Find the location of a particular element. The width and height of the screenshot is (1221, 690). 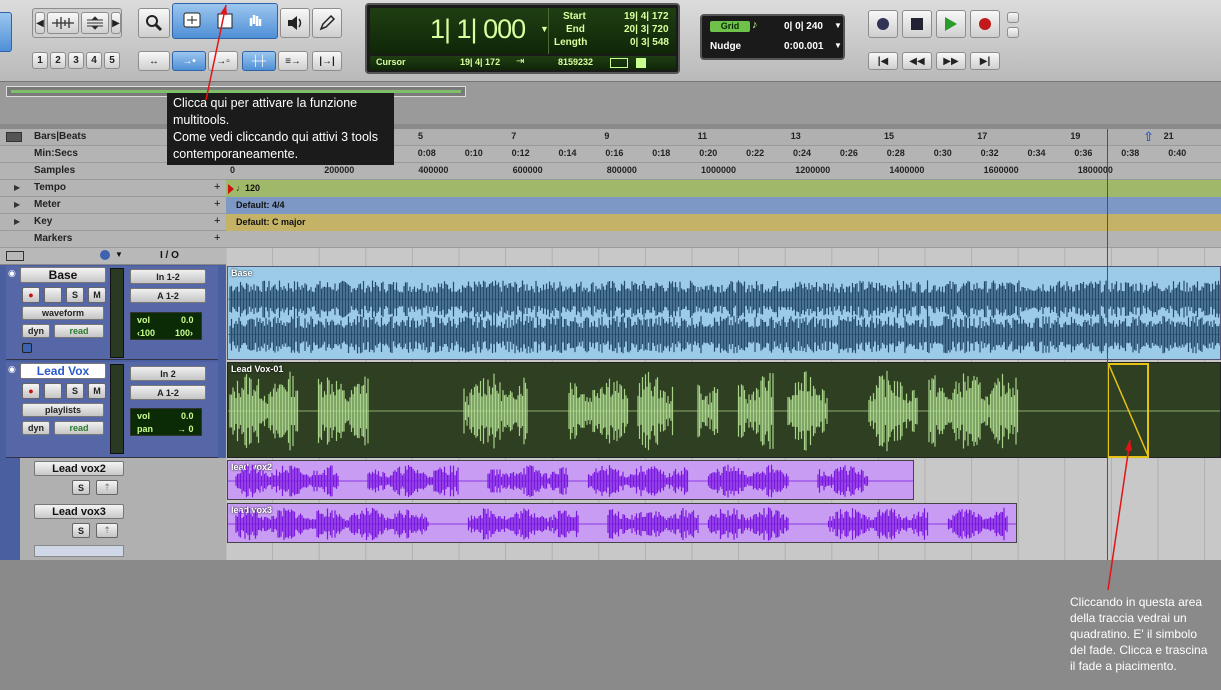

grid-mode-button: ┼┼ is located at coordinates (259, 61).